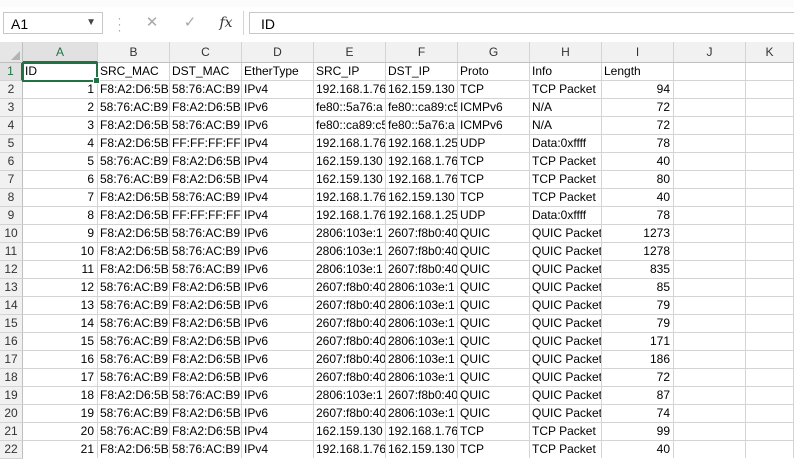  What do you see at coordinates (60, 270) in the screenshot?
I see `cell-a12: 11` at bounding box center [60, 270].